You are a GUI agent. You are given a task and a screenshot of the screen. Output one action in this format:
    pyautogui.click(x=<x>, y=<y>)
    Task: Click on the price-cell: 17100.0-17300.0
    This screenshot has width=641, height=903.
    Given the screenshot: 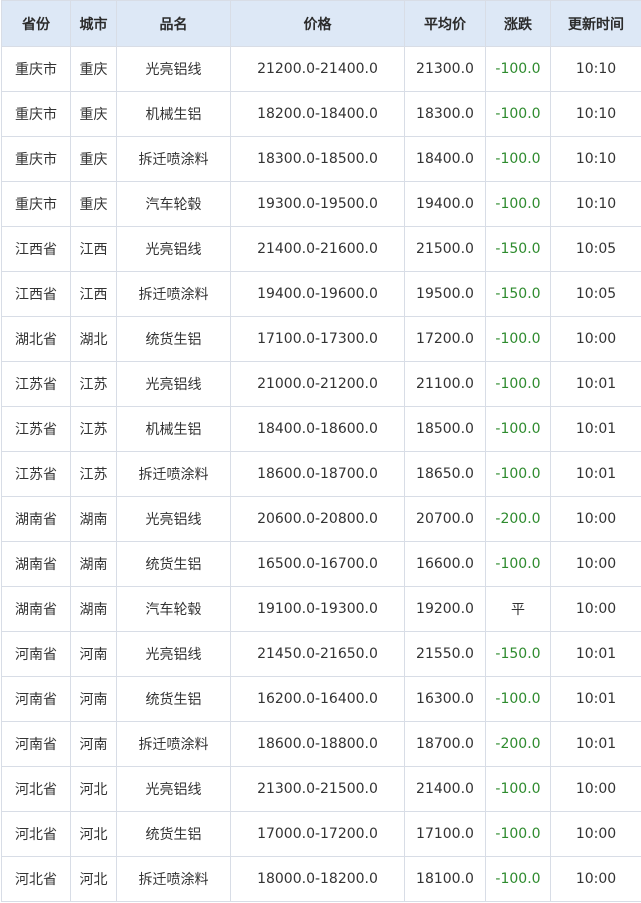 What is the action you would take?
    pyautogui.click(x=317, y=339)
    